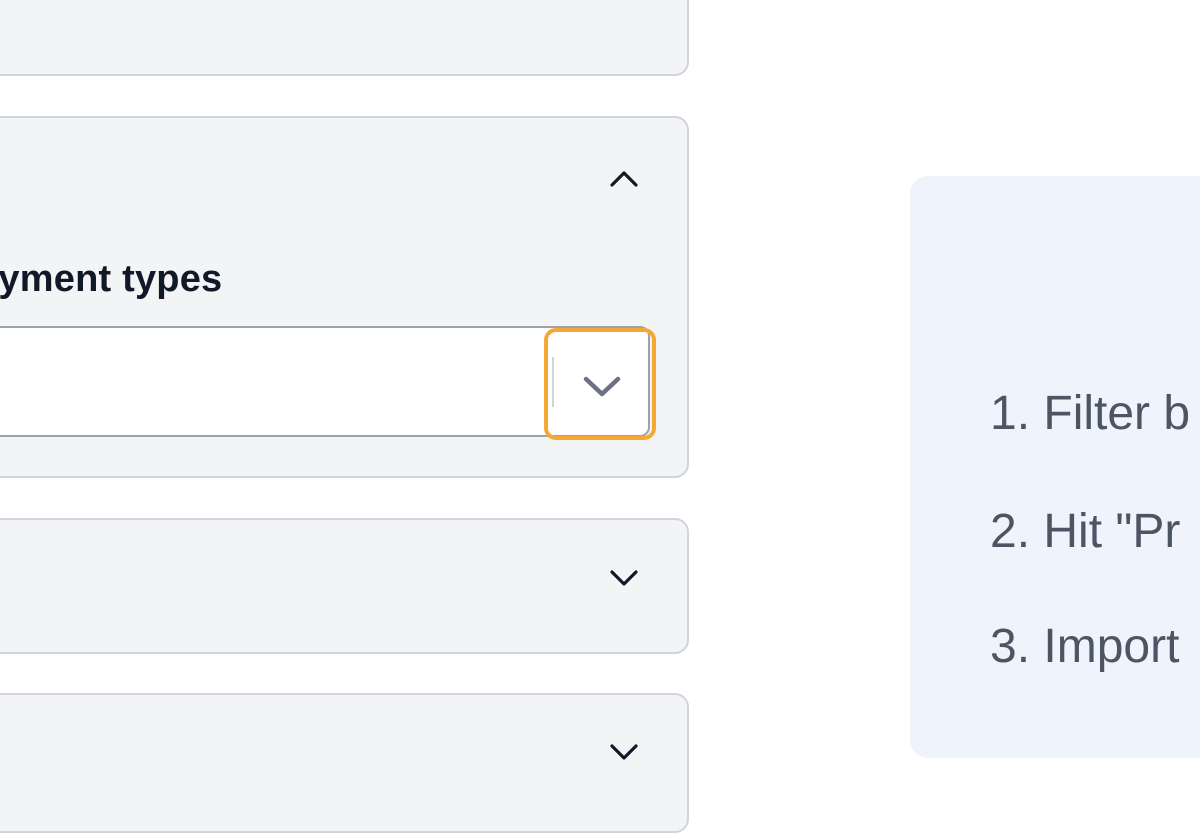 The width and height of the screenshot is (1200, 833). What do you see at coordinates (1085, 531) in the screenshot?
I see `instruction-step: 2. Hit "Pr` at bounding box center [1085, 531].